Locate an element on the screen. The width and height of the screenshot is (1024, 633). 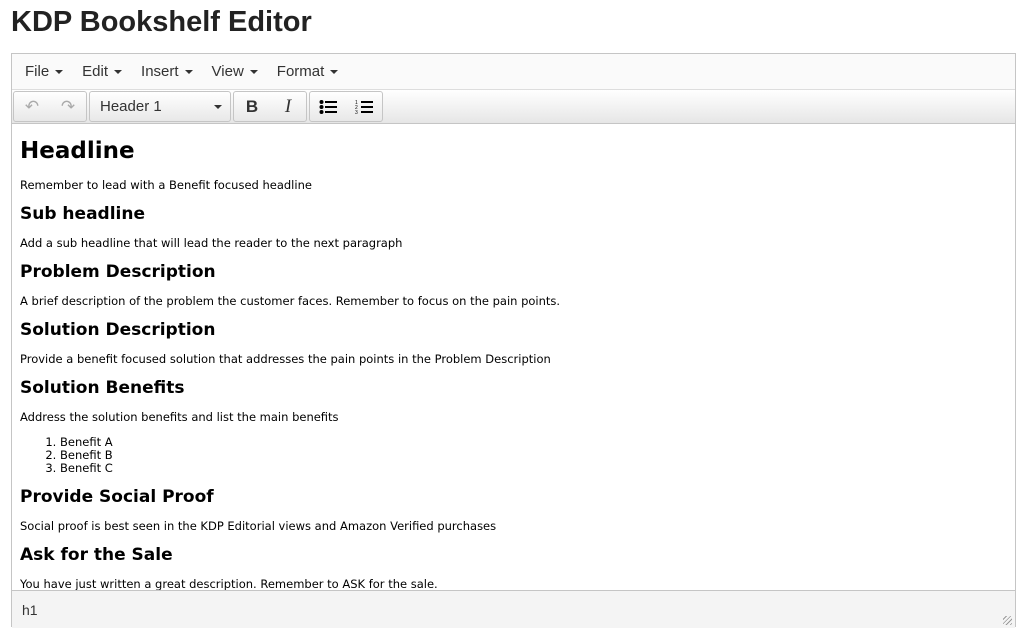
resize-handle-icon is located at coordinates (1007, 620).